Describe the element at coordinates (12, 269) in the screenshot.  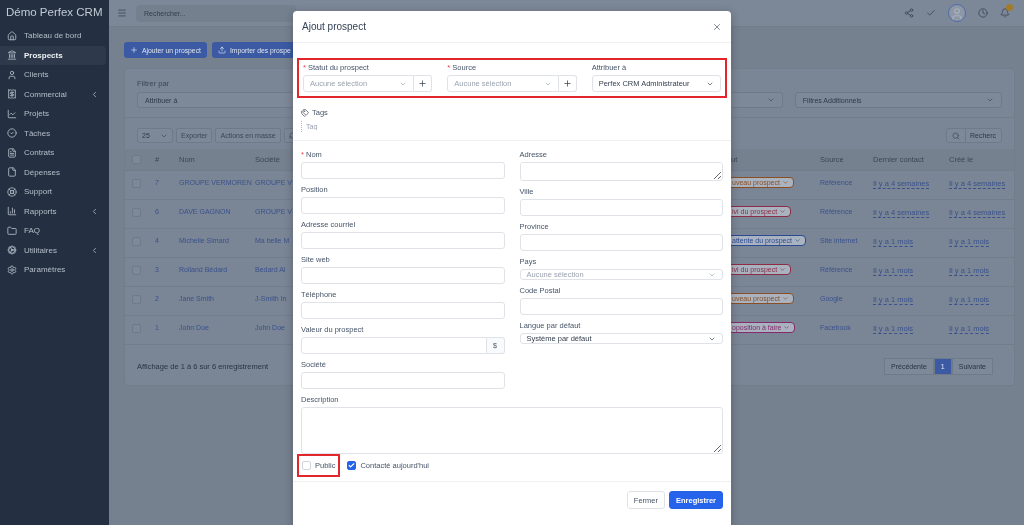
I see `settings-icon` at that location.